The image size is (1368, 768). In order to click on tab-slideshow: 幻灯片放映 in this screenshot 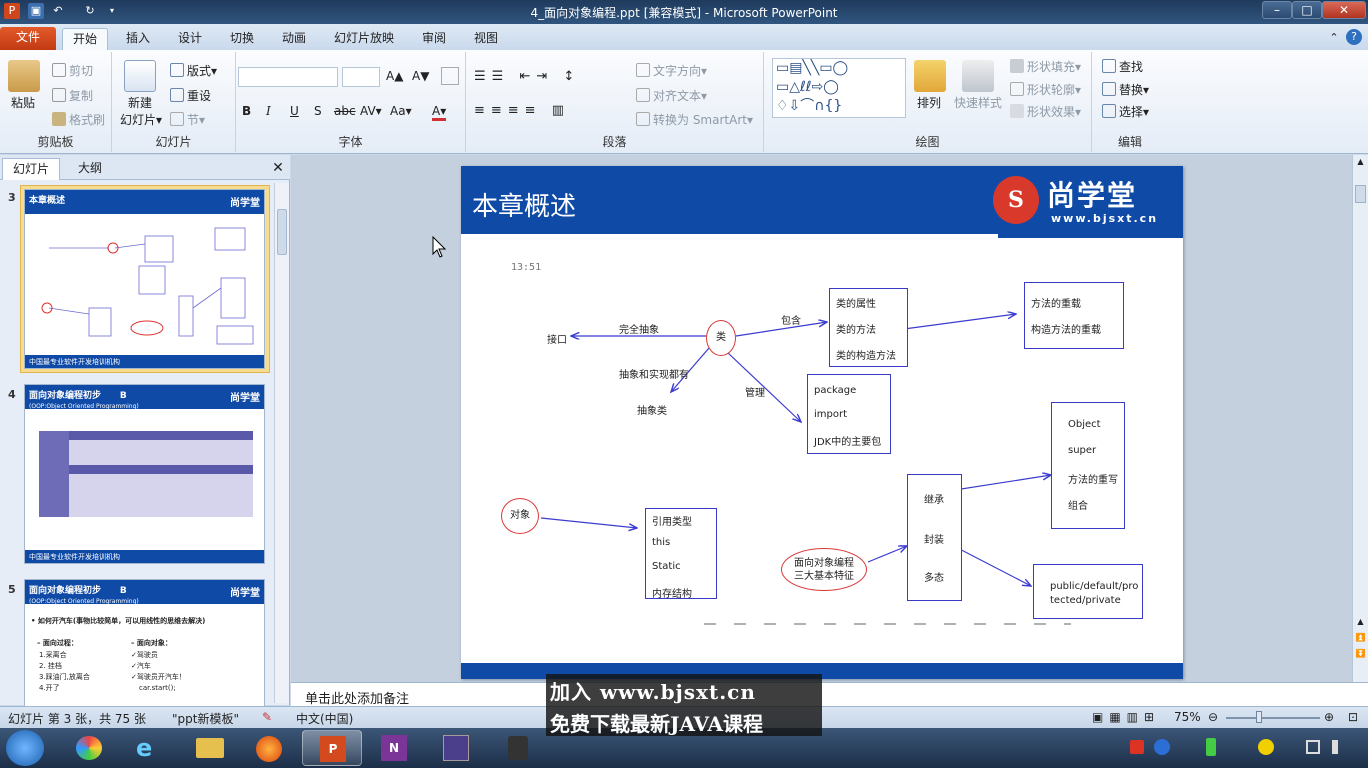, I will do `click(364, 39)`.